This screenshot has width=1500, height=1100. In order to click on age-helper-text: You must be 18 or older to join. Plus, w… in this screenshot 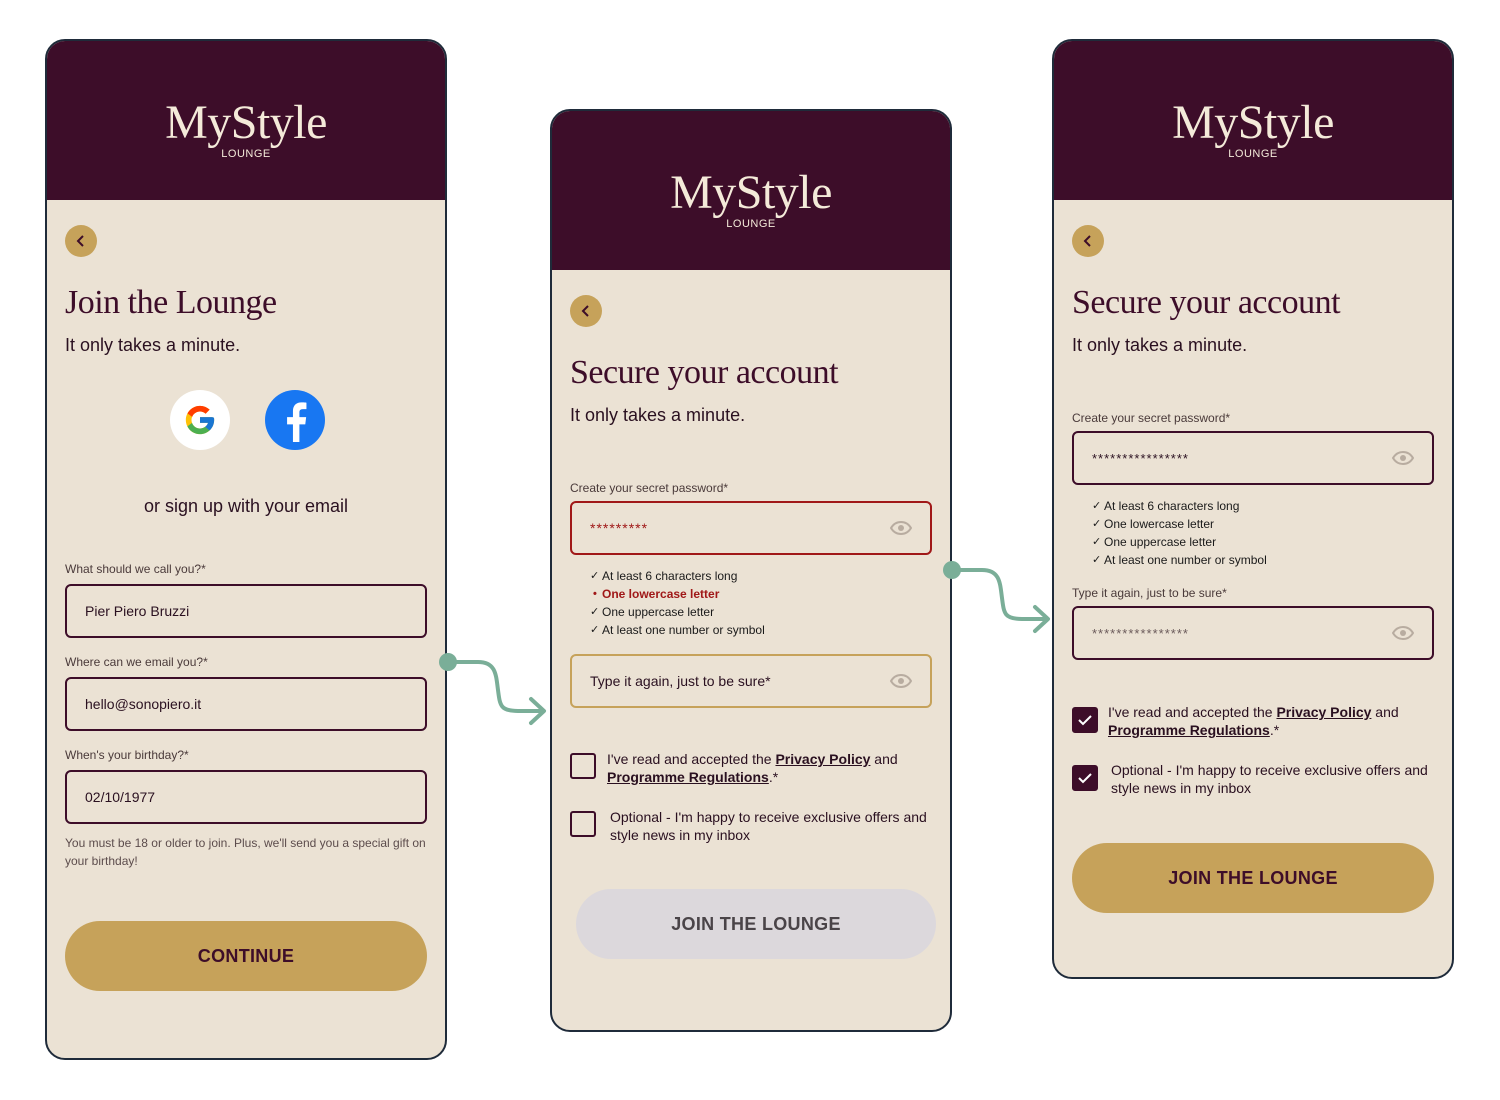, I will do `click(245, 852)`.